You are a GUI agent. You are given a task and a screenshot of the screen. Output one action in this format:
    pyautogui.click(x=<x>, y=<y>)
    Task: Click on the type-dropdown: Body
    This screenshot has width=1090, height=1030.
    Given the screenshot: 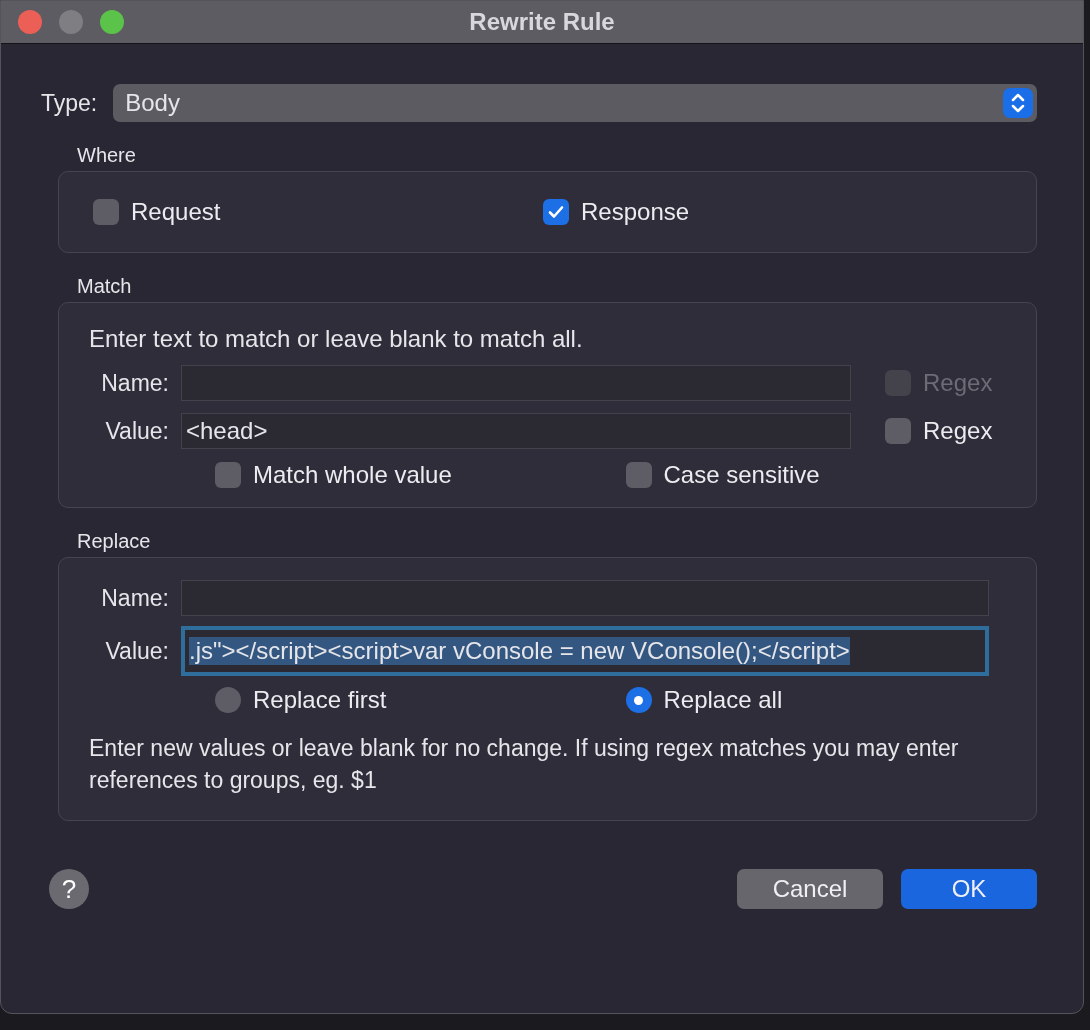 What is the action you would take?
    pyautogui.click(x=575, y=103)
    